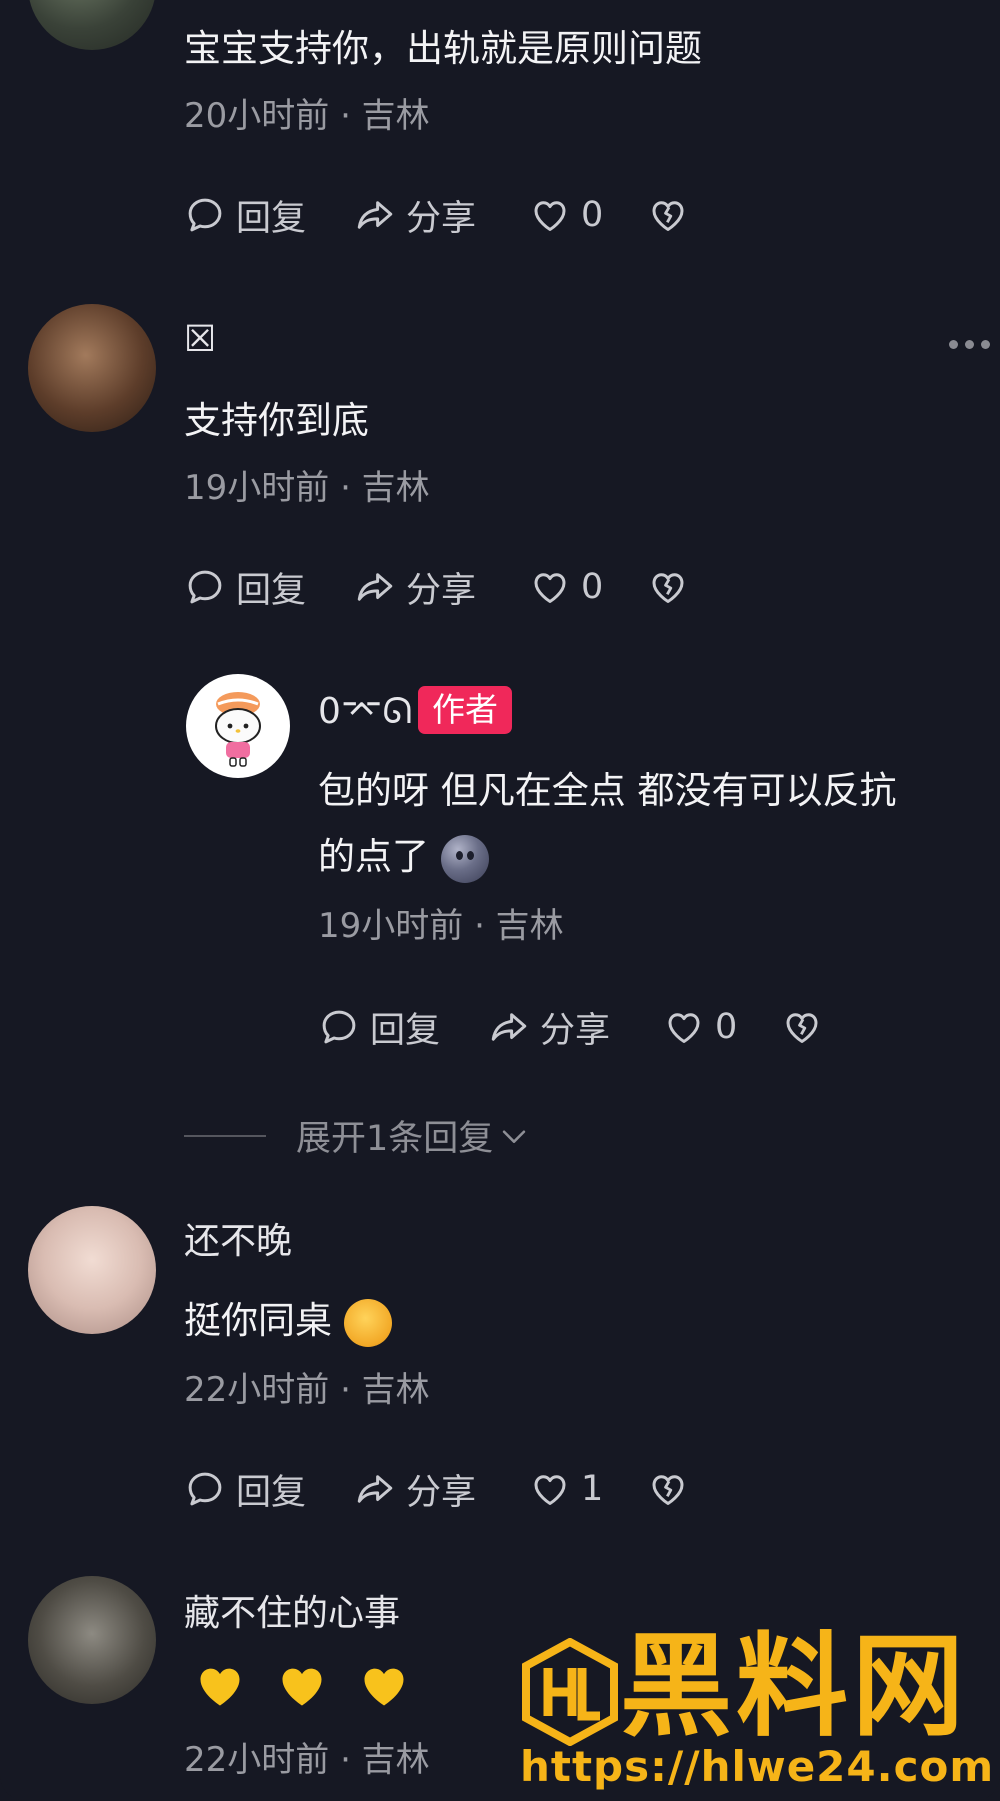 Image resolution: width=1000 pixels, height=1801 pixels. Describe the element at coordinates (292, 1614) in the screenshot. I see `username: 藏不住的心事` at that location.